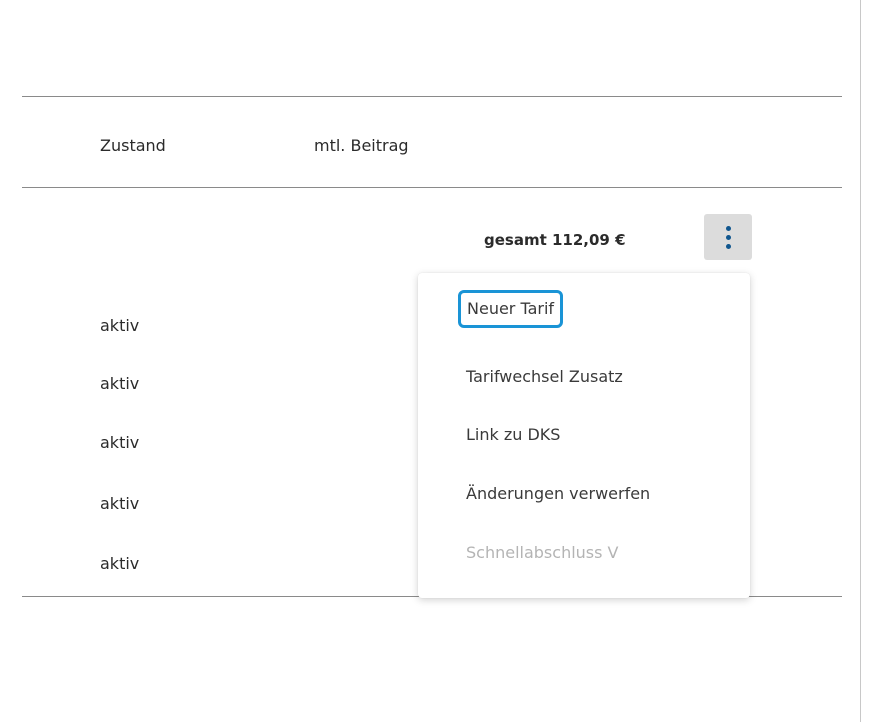 This screenshot has width=877, height=722. I want to click on menu-item-aenderungen-verwerfen: Änderungen verwerfen, so click(558, 494).